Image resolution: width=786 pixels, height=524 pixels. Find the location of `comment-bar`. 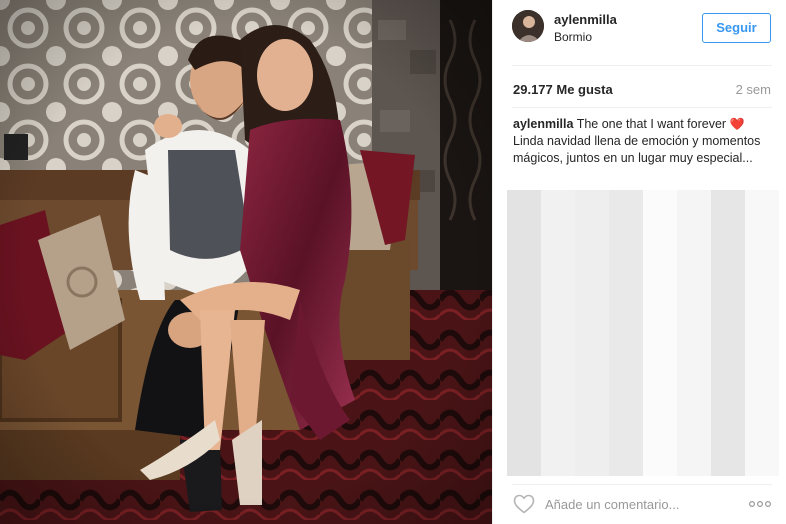

comment-bar is located at coordinates (639, 505).